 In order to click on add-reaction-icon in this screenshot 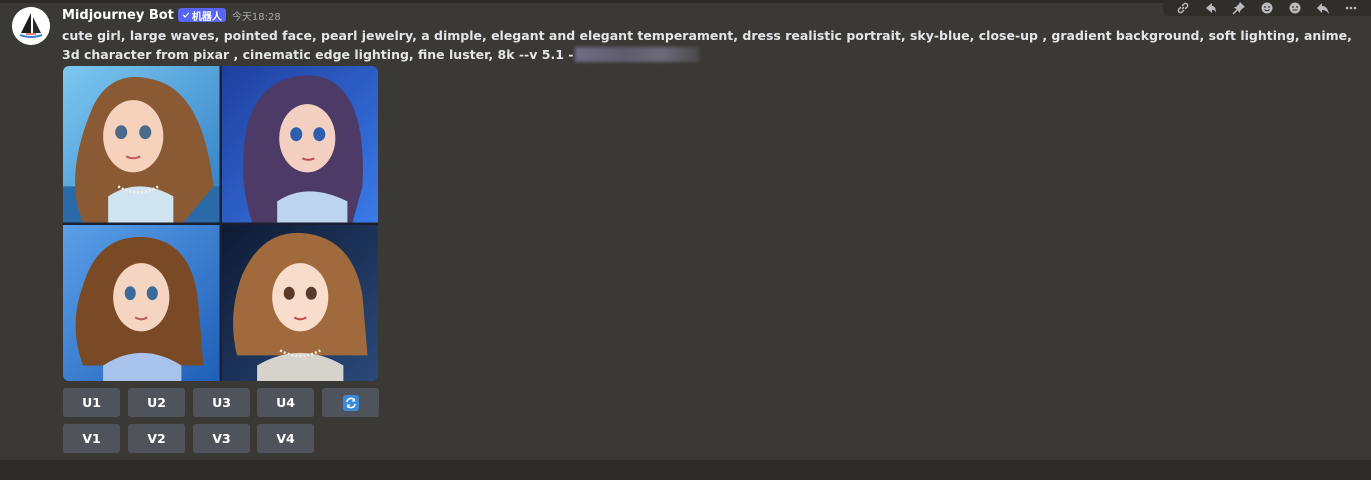, I will do `click(1267, 8)`.